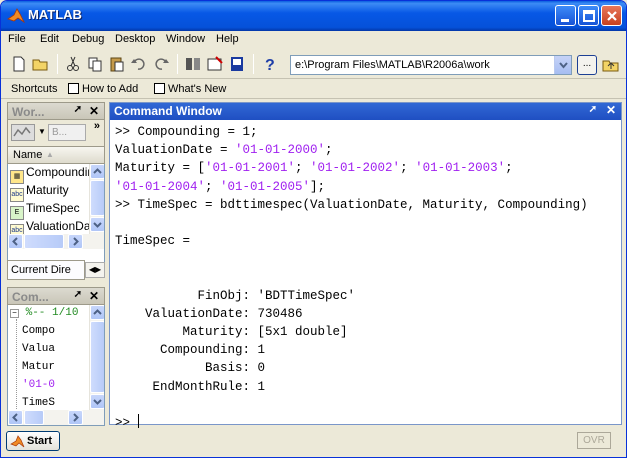  I want to click on history-horizontal-scrollbar, so click(56, 417).